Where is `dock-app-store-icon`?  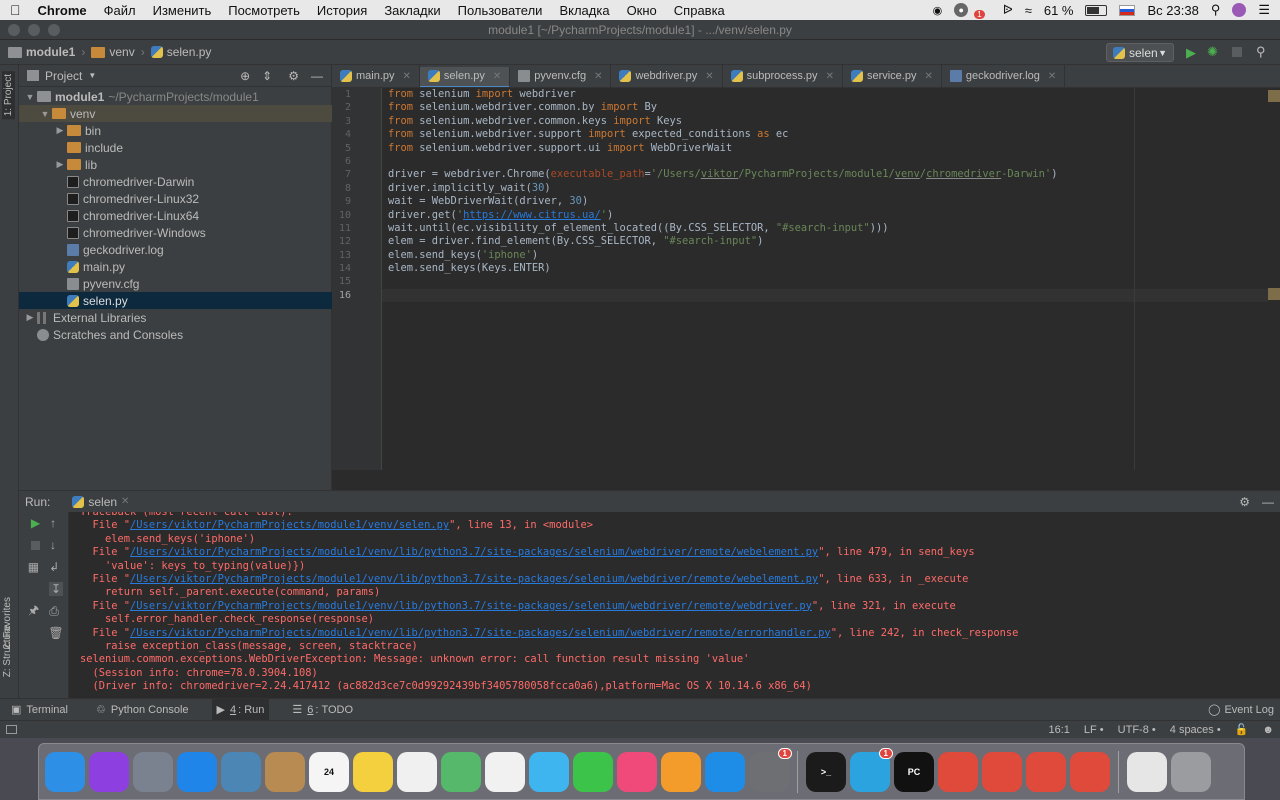 dock-app-store-icon is located at coordinates (725, 771).